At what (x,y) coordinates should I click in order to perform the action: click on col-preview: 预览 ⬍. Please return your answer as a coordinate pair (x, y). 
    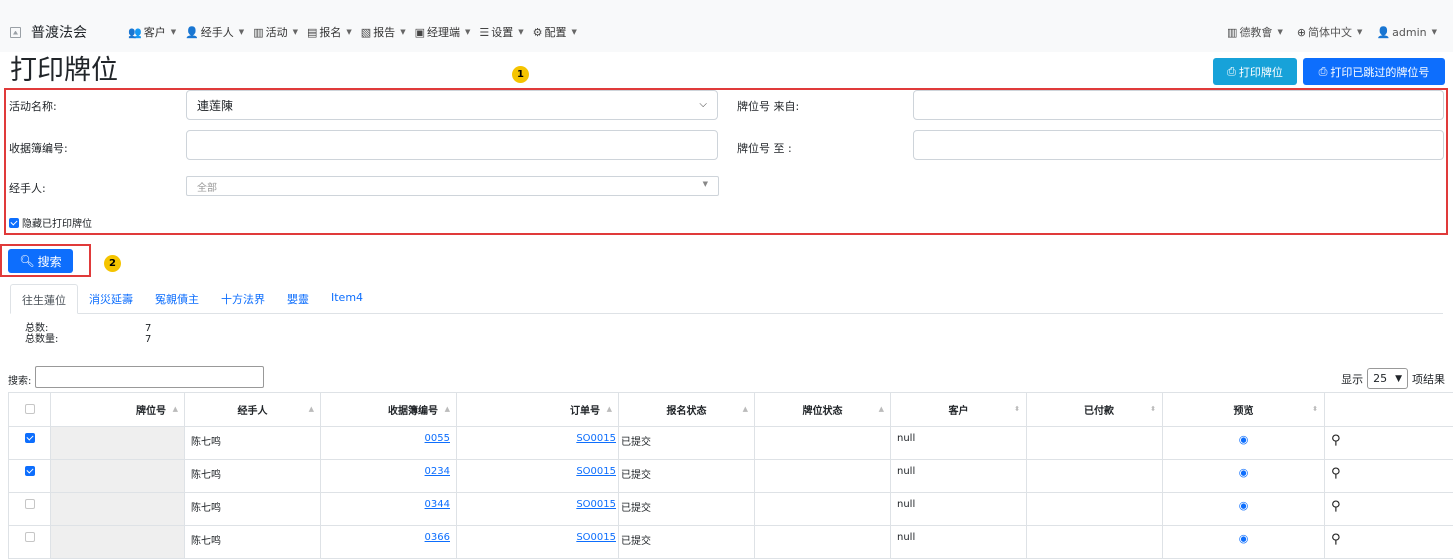
    Looking at the image, I should click on (1243, 409).